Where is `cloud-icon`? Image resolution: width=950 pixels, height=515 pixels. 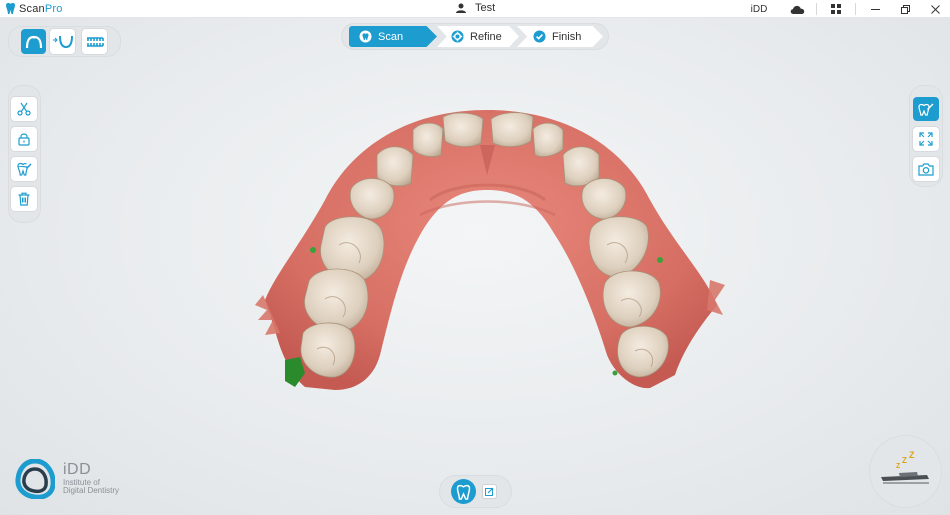
cloud-icon is located at coordinates (797, 9).